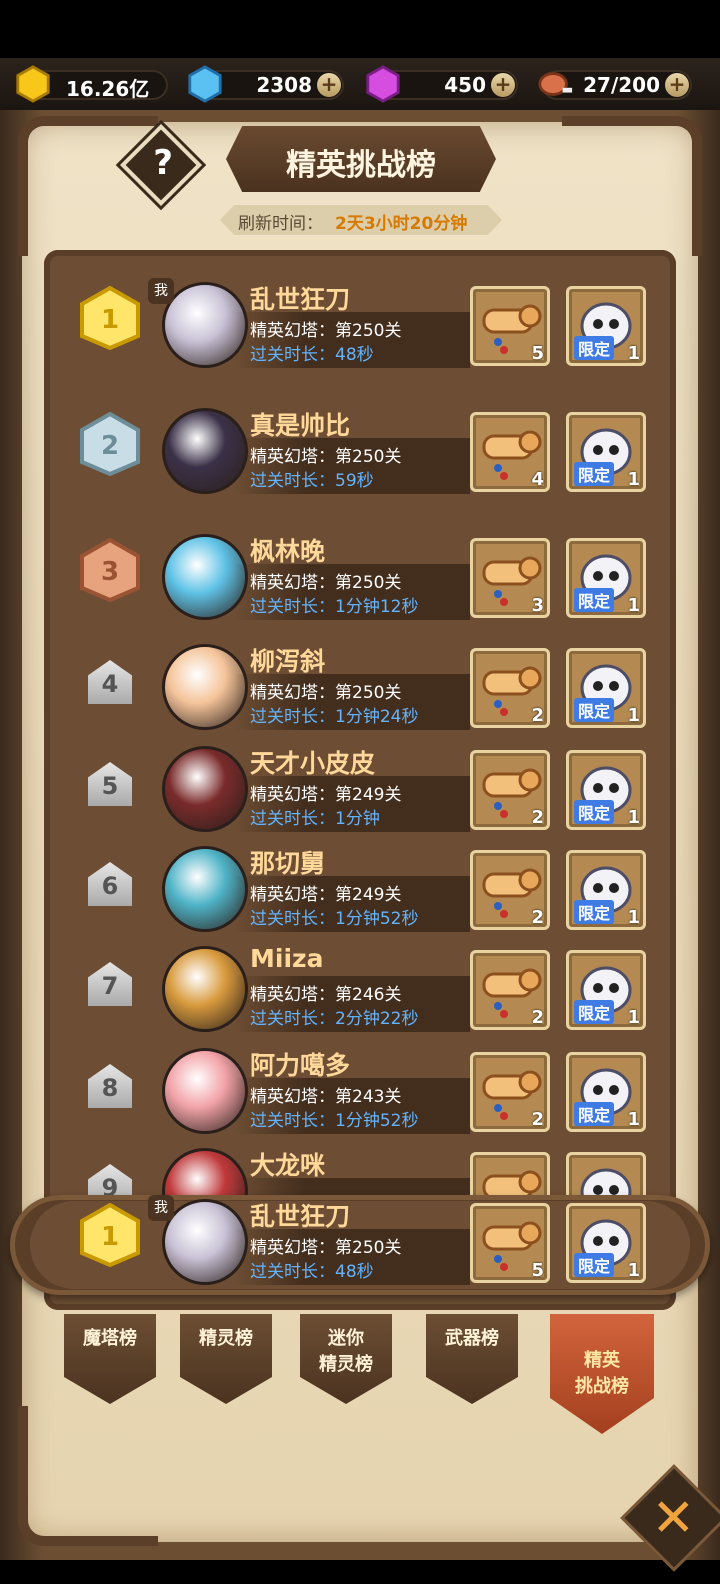 The width and height of the screenshot is (720, 1584). Describe the element at coordinates (205, 84) in the screenshot. I see `diamond-icon` at that location.